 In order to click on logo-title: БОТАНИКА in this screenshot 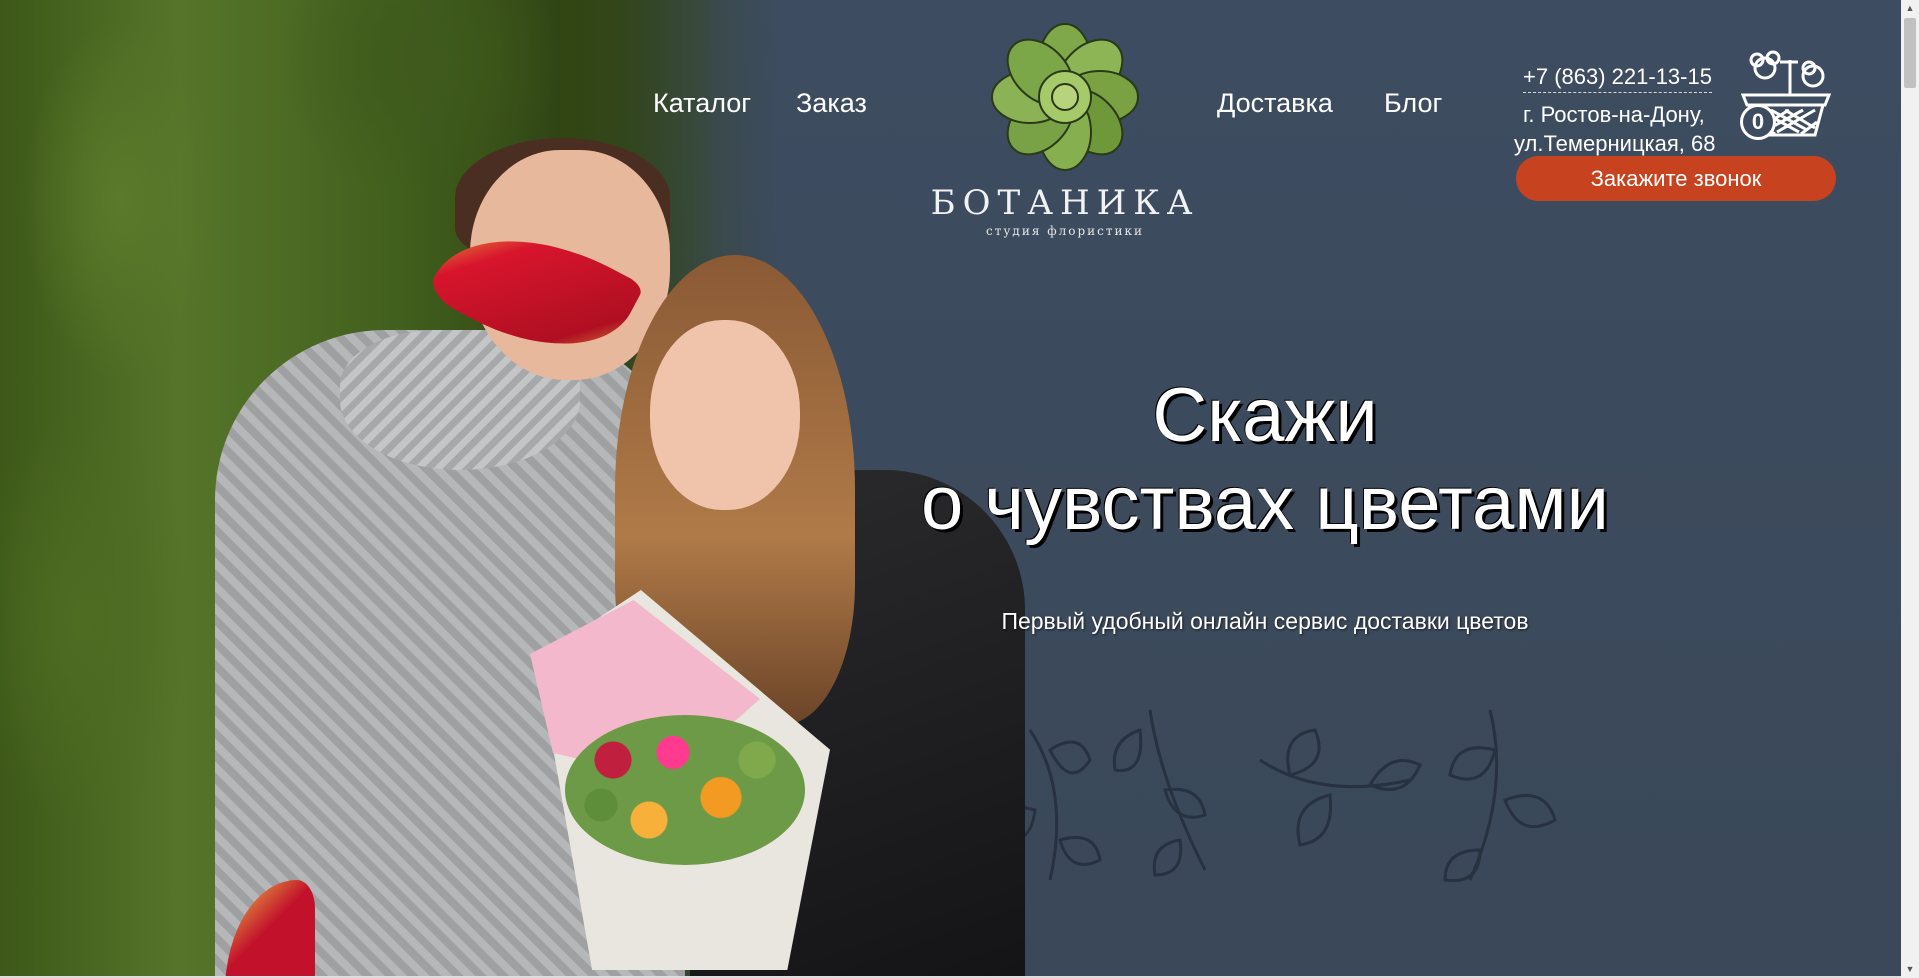, I will do `click(1065, 203)`.